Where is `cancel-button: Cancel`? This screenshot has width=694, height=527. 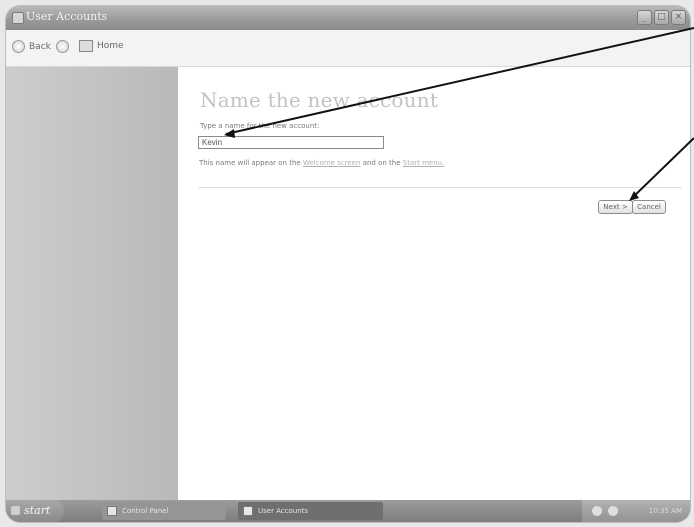 cancel-button: Cancel is located at coordinates (649, 207).